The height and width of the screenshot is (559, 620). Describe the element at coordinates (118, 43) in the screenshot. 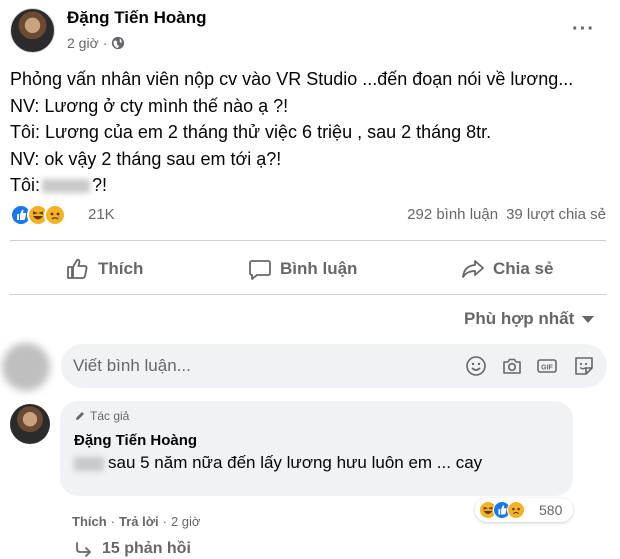

I see `globe-icon` at that location.